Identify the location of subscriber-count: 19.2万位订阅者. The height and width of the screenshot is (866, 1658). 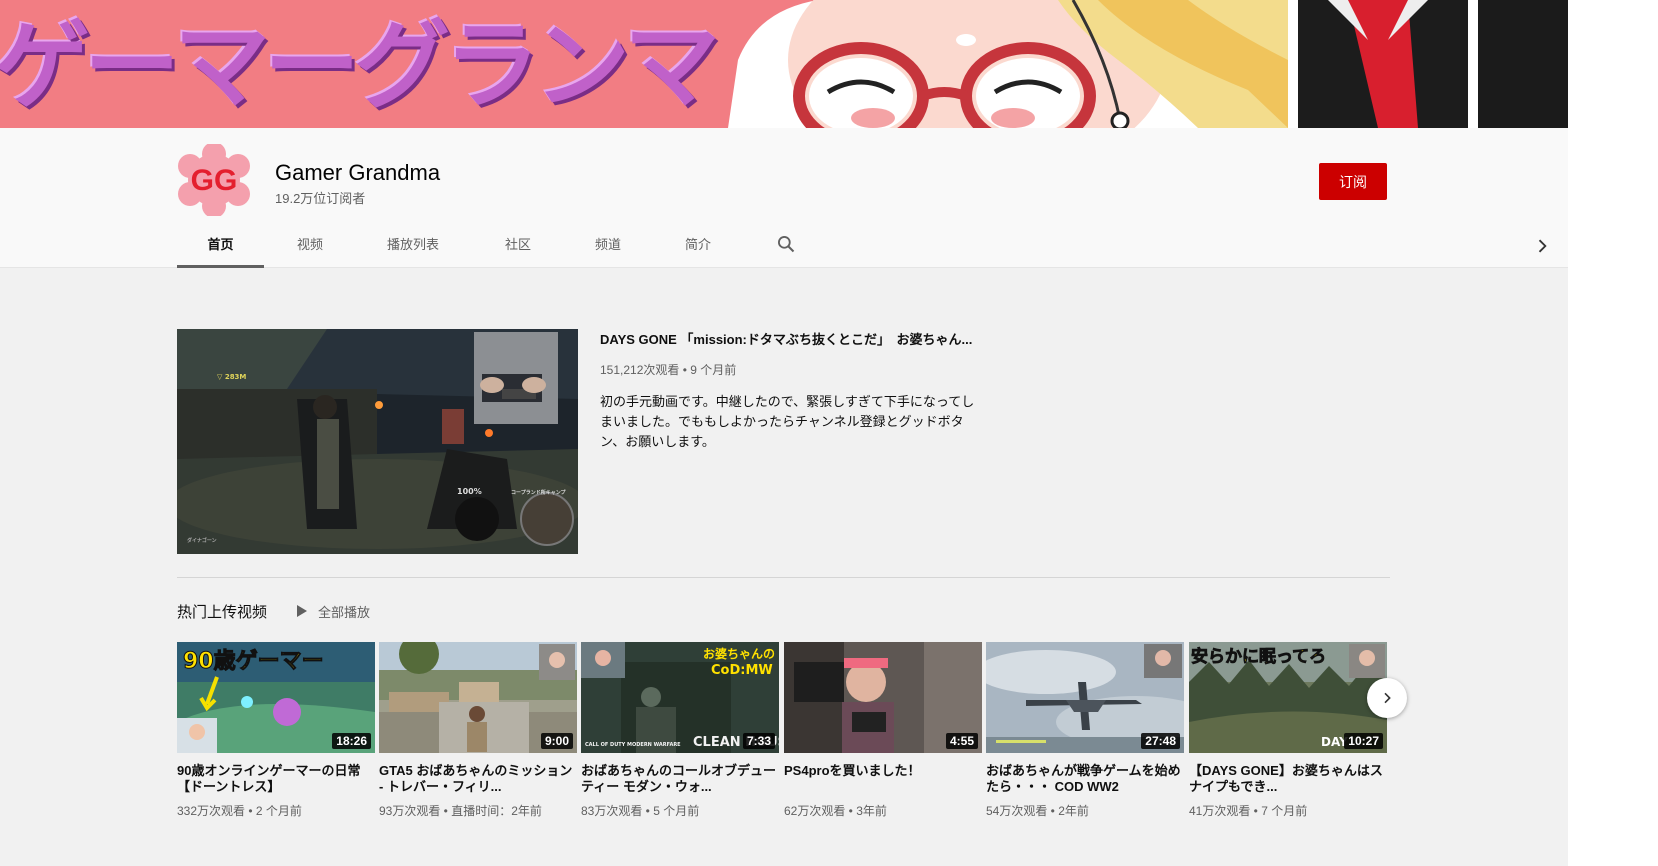
(320, 198).